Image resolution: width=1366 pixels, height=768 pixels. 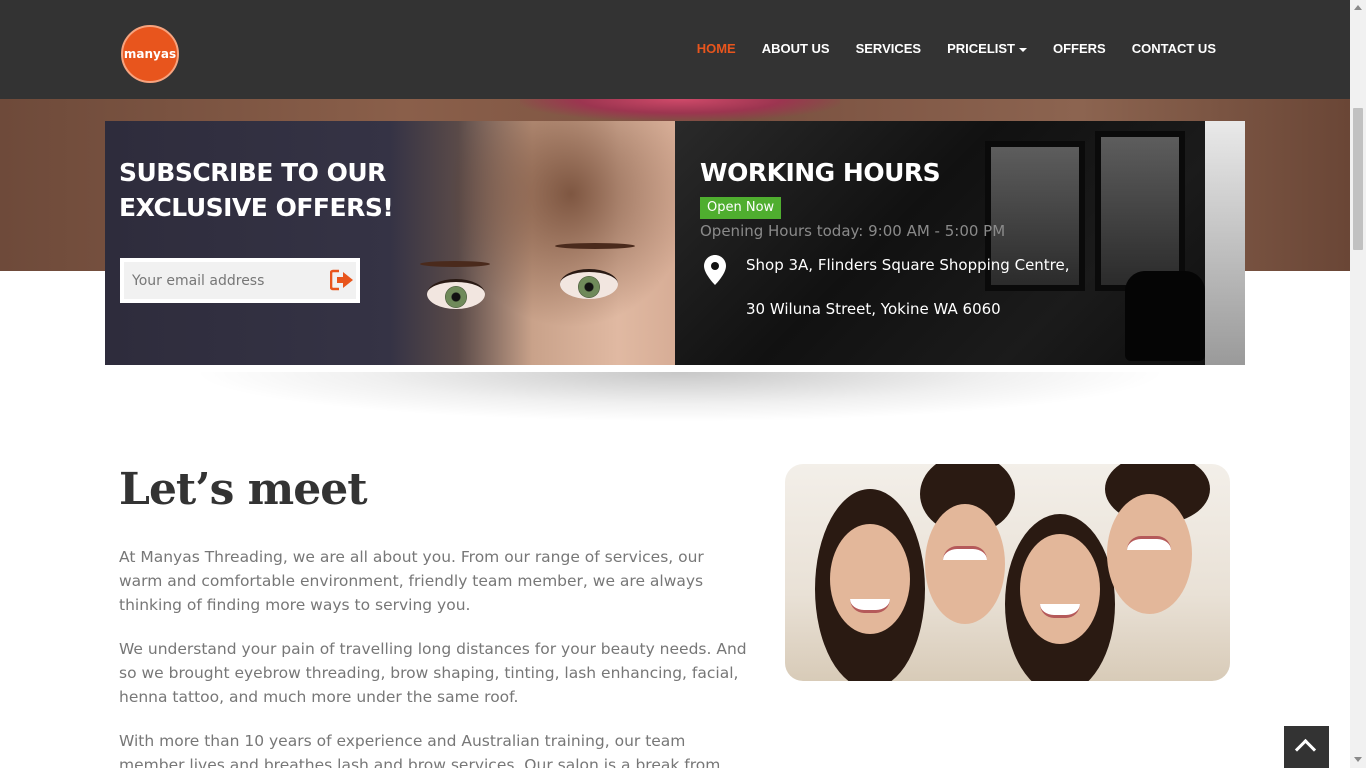 What do you see at coordinates (796, 48) in the screenshot?
I see `nav-item-about-us: ABOUT US` at bounding box center [796, 48].